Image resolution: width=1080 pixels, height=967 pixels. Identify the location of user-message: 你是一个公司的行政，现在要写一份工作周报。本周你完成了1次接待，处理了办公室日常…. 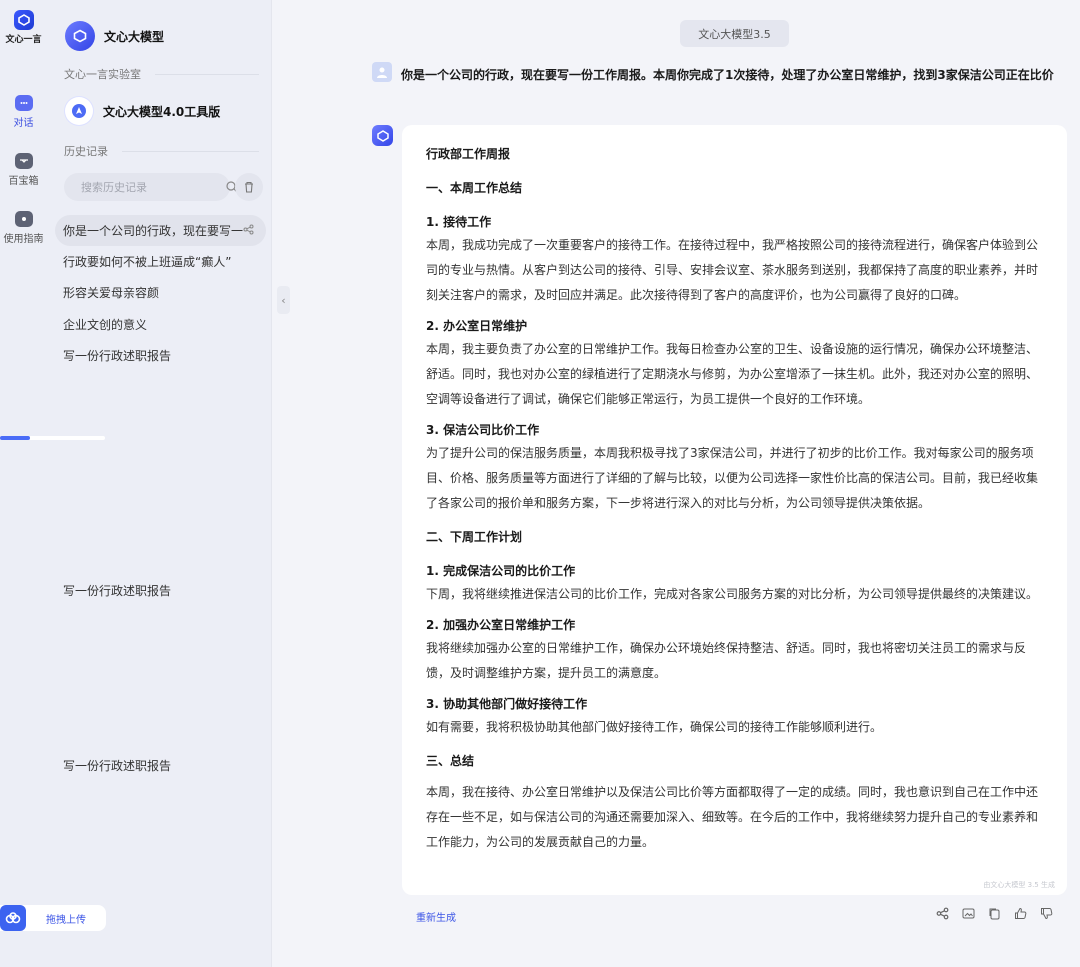
(727, 75).